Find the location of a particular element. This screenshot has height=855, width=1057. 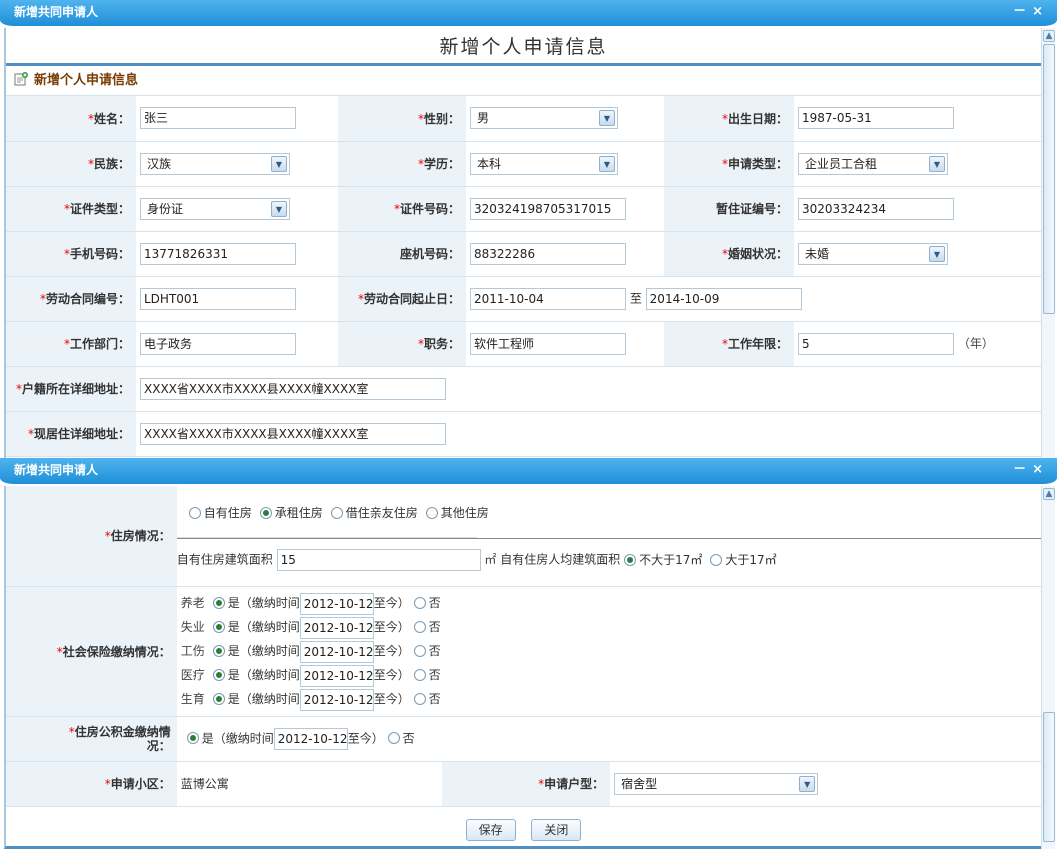

field-label: *手机号码： is located at coordinates (71, 254).